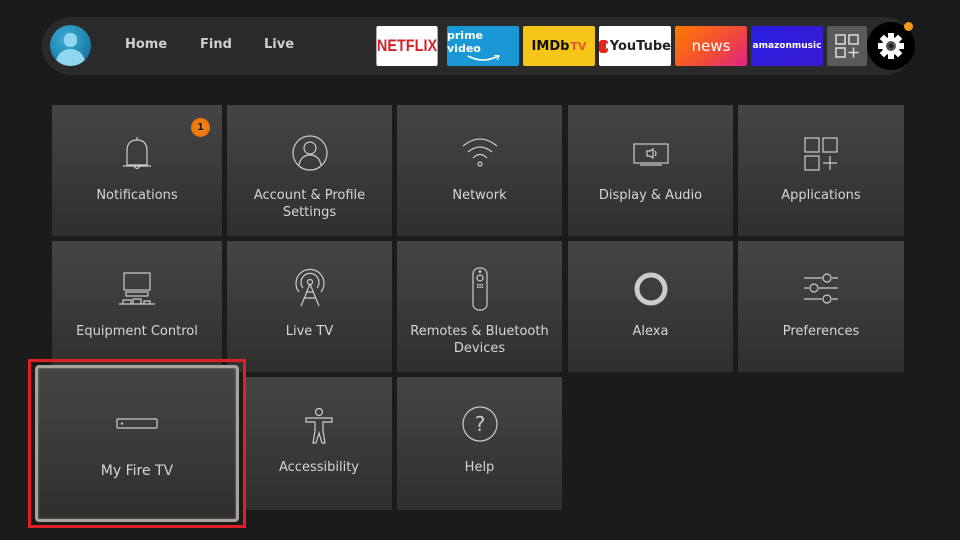 The width and height of the screenshot is (960, 540). I want to click on help-icon: ?, so click(479, 424).